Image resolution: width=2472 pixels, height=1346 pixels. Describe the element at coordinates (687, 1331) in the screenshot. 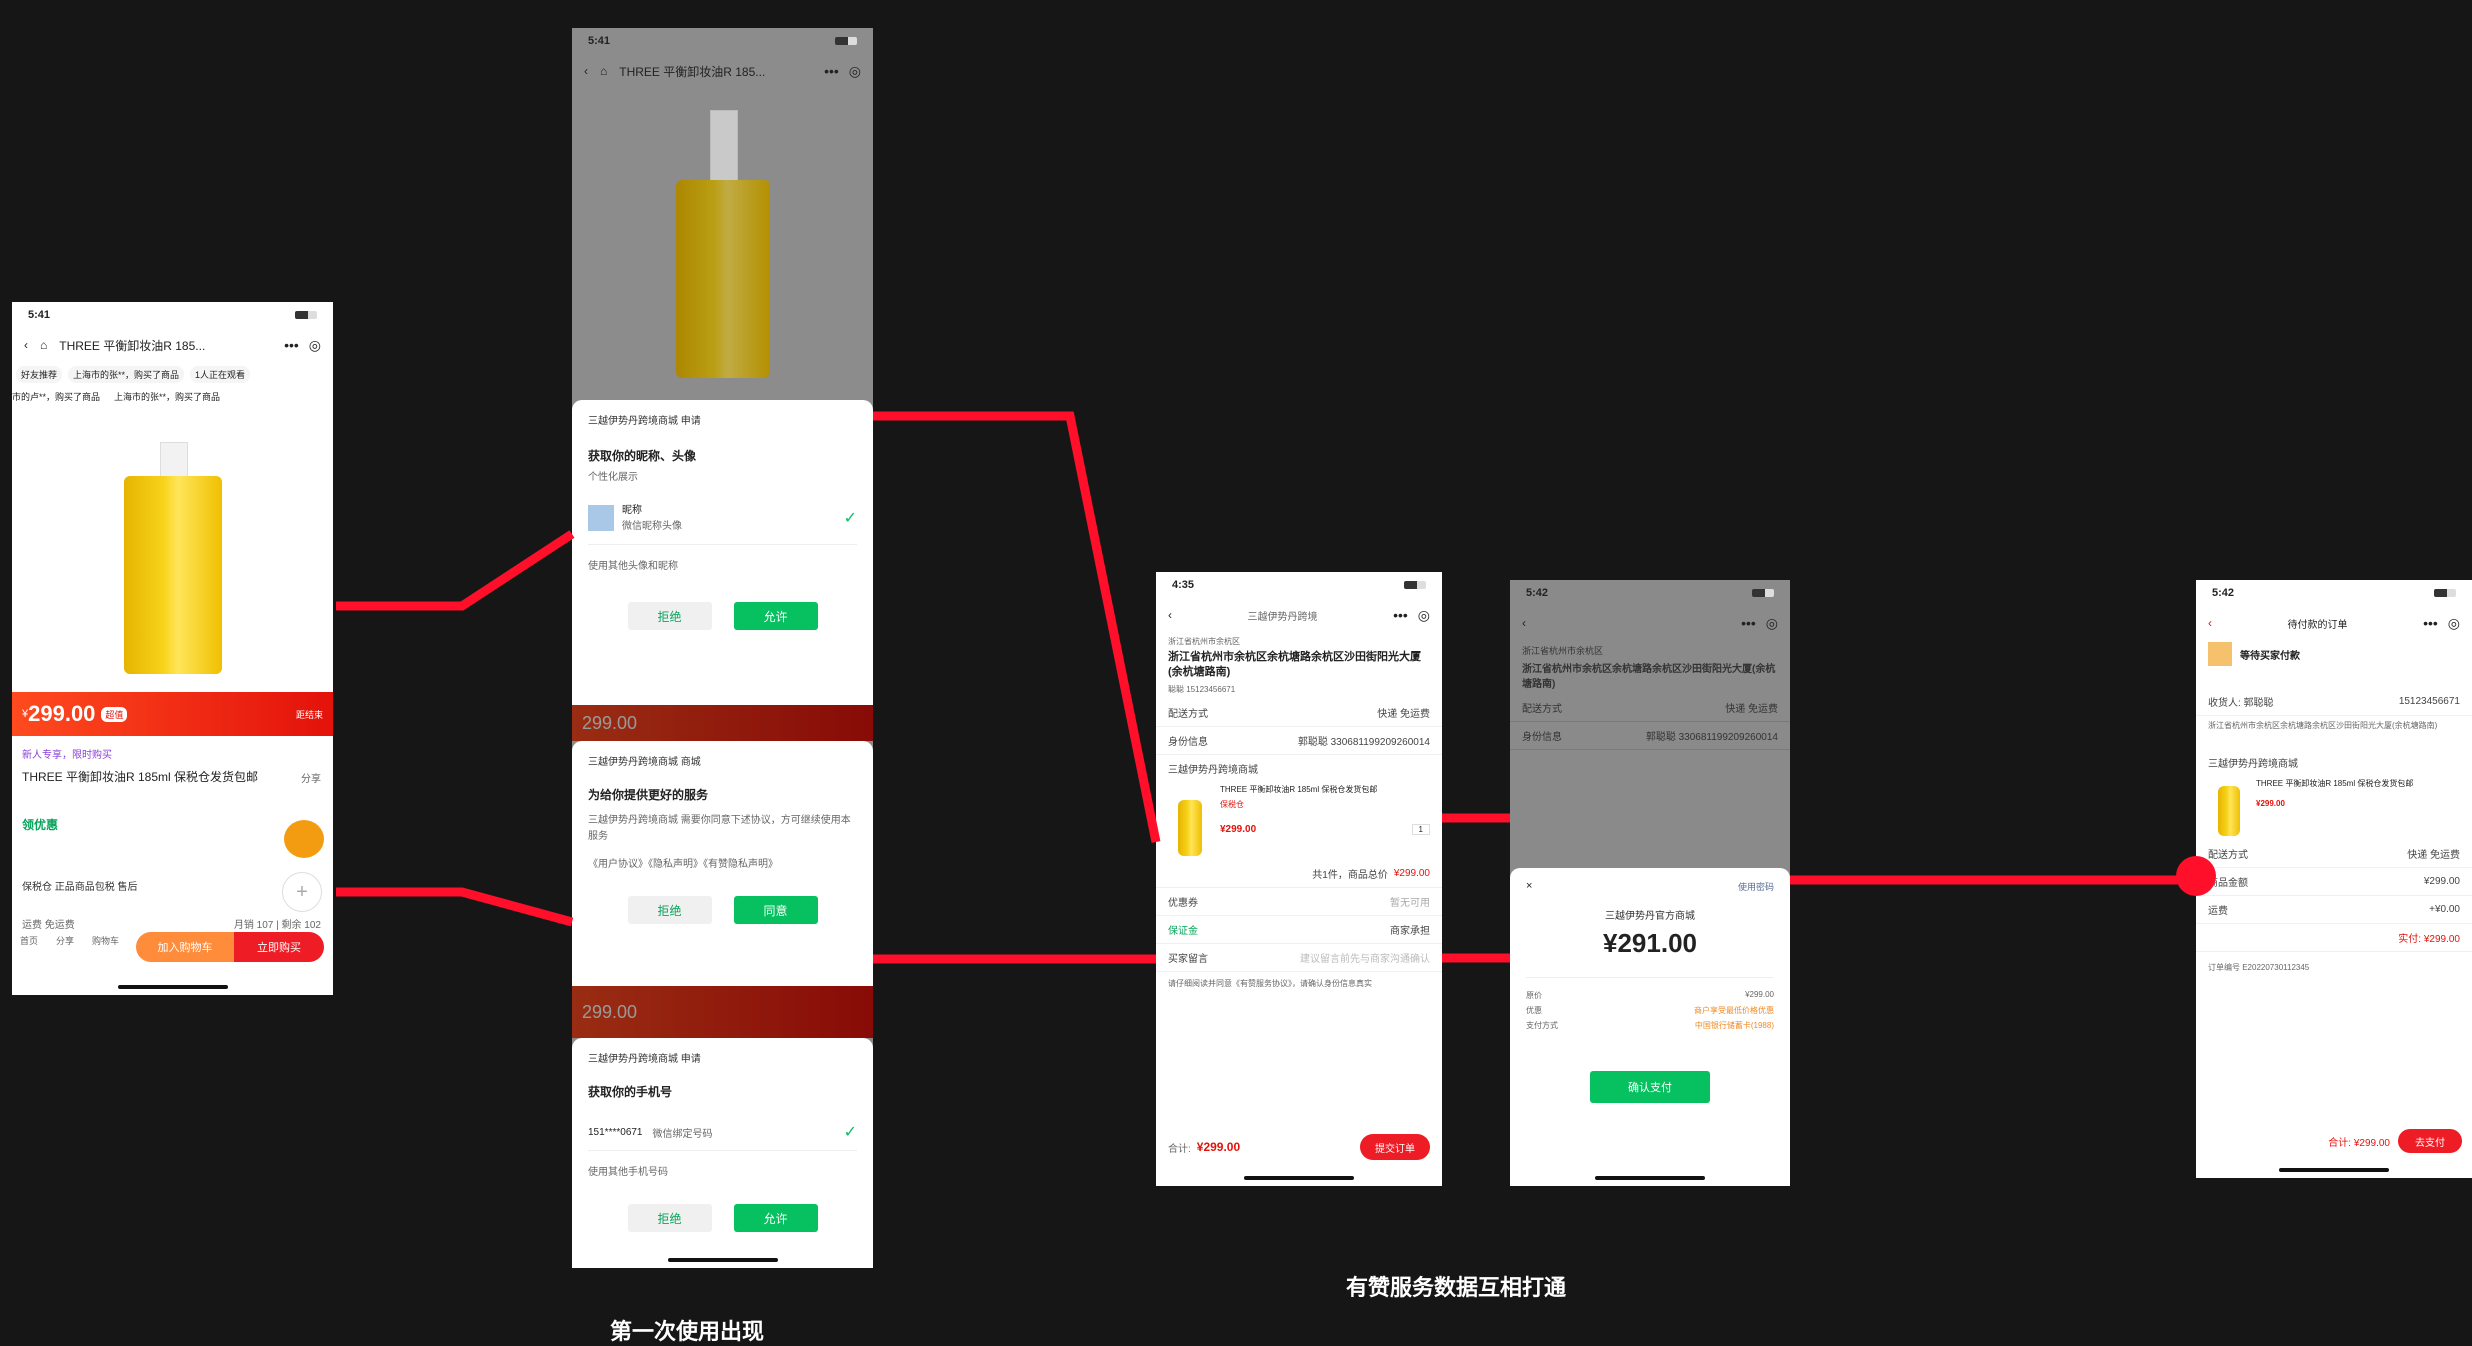

I see `caption-first-use: 第一次使用出现` at that location.